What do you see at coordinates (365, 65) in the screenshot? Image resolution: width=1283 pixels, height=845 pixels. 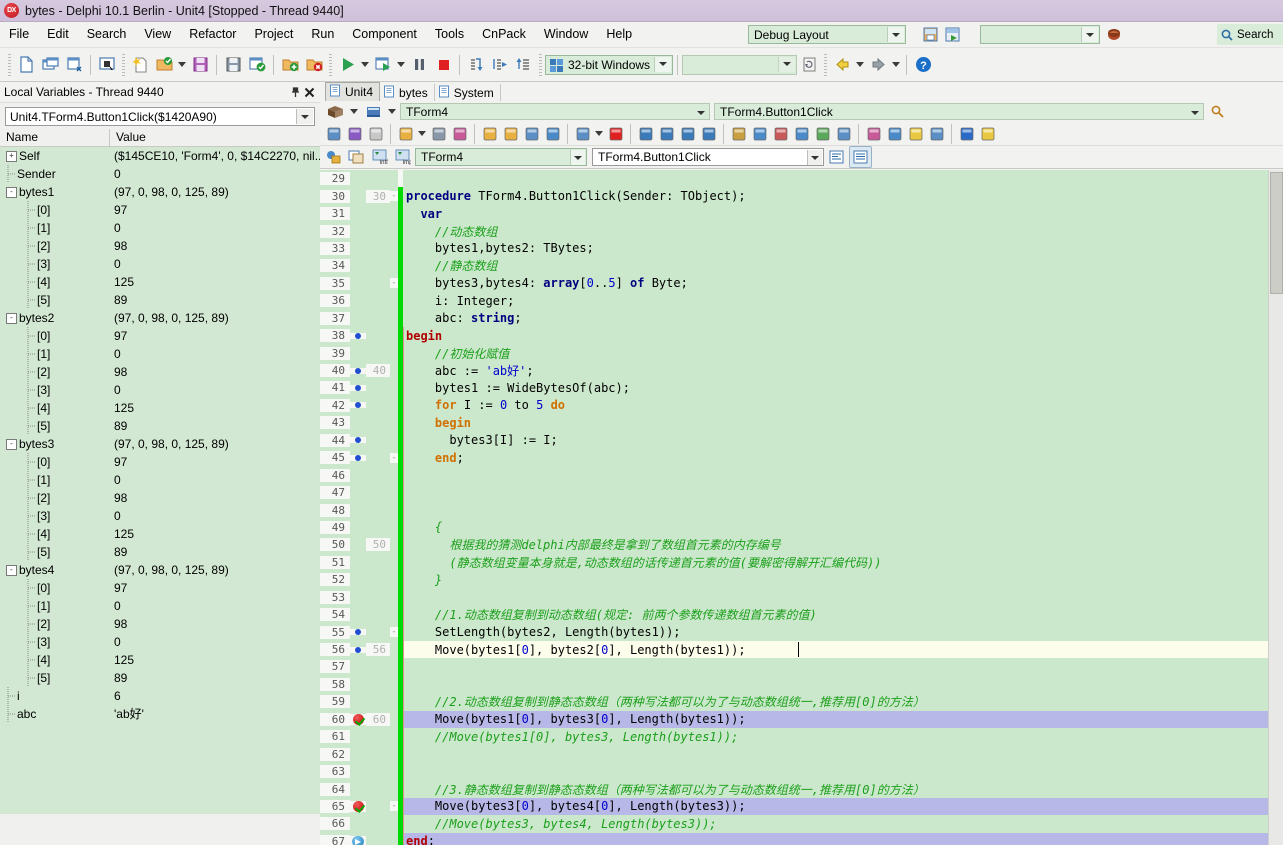 I see `run-dropdown` at bounding box center [365, 65].